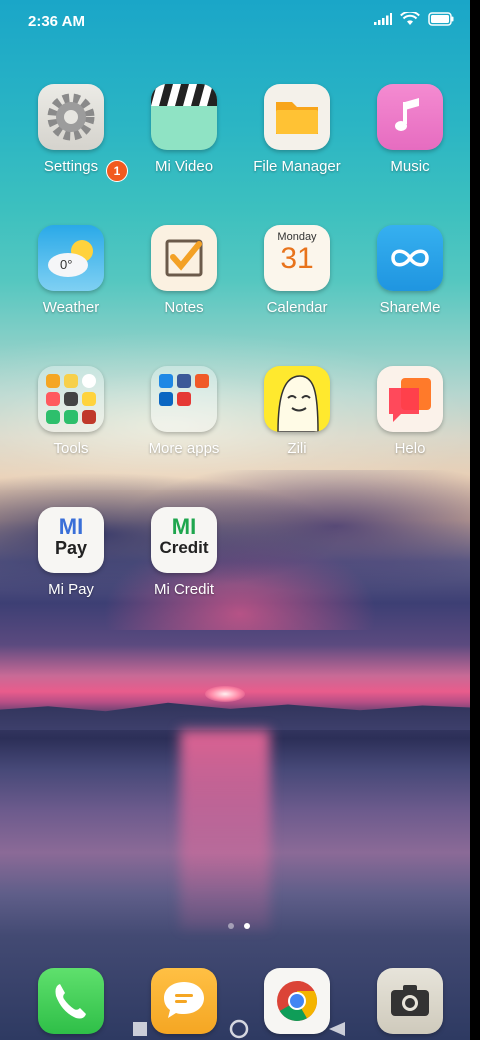  What do you see at coordinates (297, 307) in the screenshot?
I see `app-label-calendar: Calendar` at bounding box center [297, 307].